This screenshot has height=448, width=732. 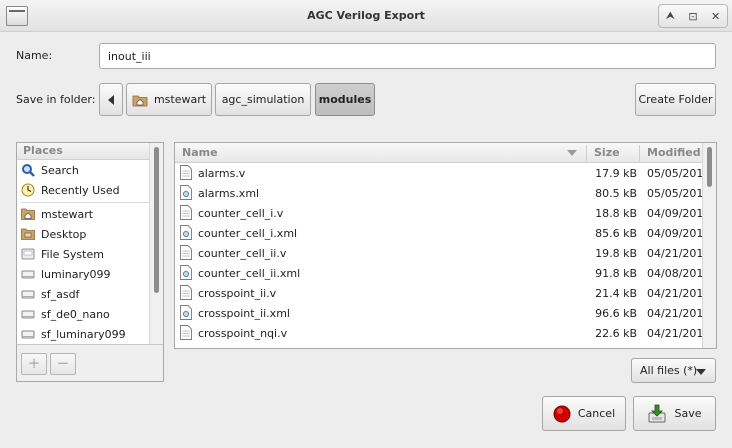 What do you see at coordinates (28, 190) in the screenshot?
I see `clock-icon` at bounding box center [28, 190].